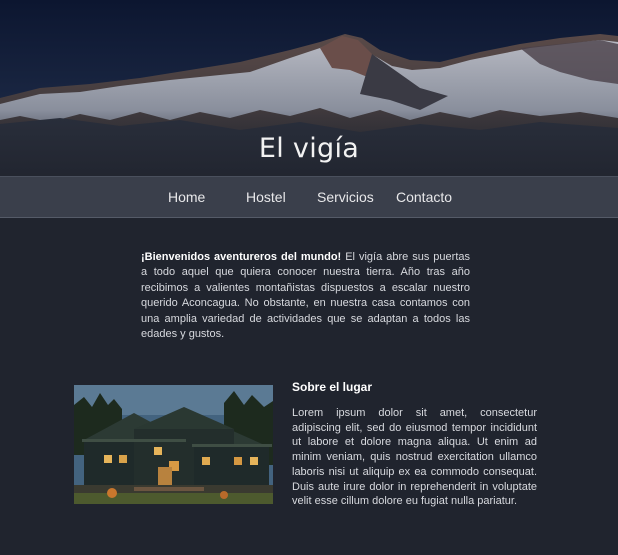 The height and width of the screenshot is (555, 618). What do you see at coordinates (173, 444) in the screenshot?
I see `hostel-photo` at bounding box center [173, 444].